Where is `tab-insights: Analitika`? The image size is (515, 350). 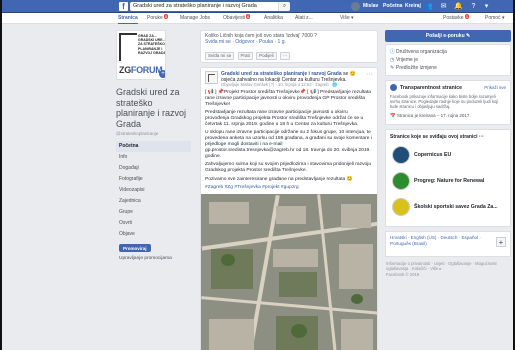
tab-insights: Analitika is located at coordinates (273, 18).